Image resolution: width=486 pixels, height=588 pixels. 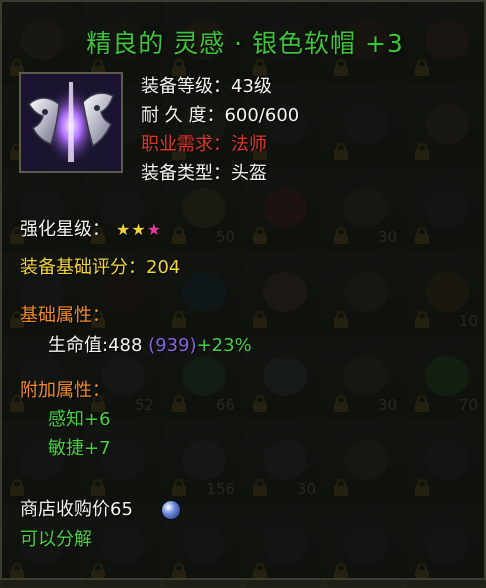 What do you see at coordinates (170, 510) in the screenshot?
I see `coin-icon` at bounding box center [170, 510].